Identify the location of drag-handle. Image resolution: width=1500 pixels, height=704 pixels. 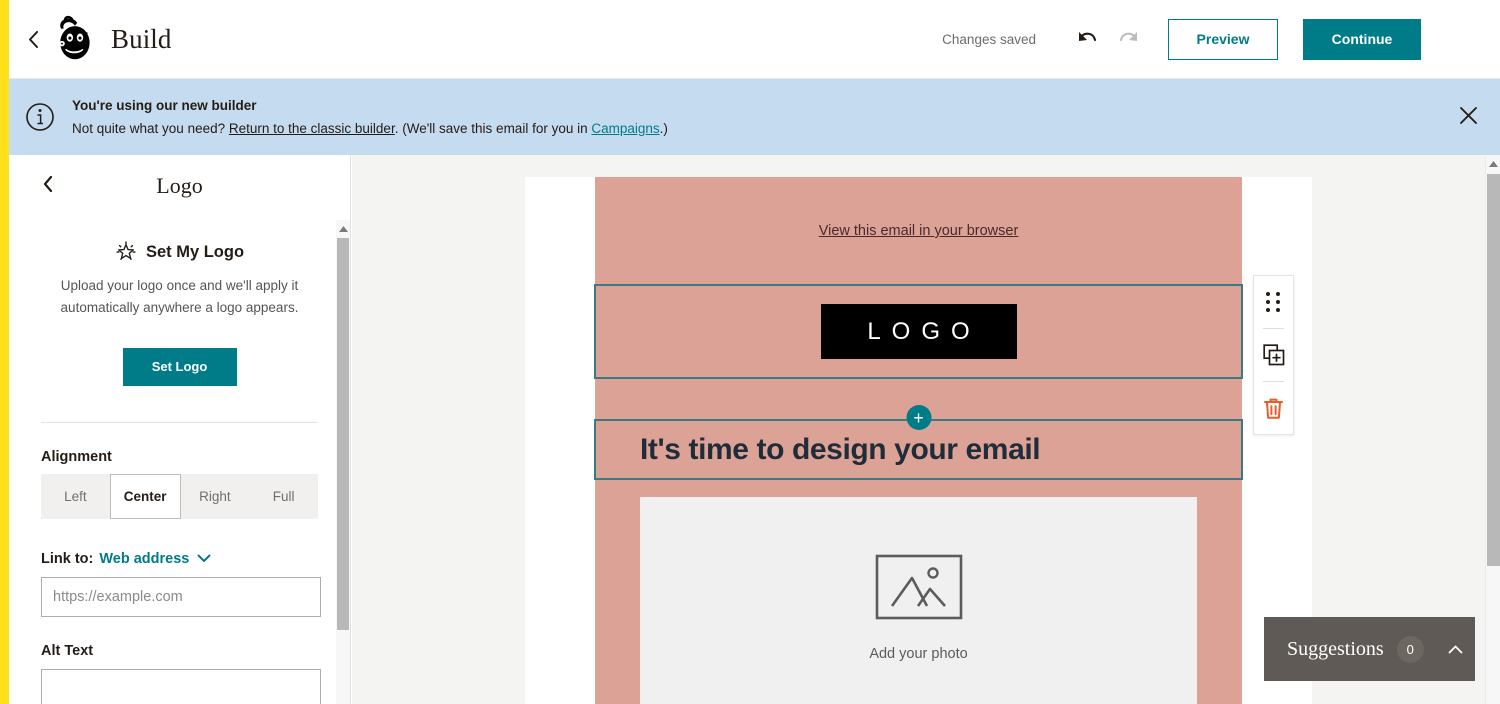
(1273, 302).